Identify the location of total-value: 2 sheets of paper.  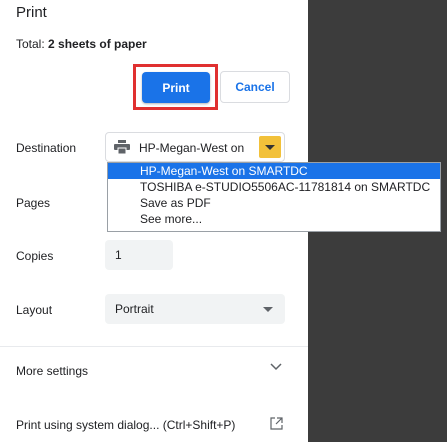
(97, 44).